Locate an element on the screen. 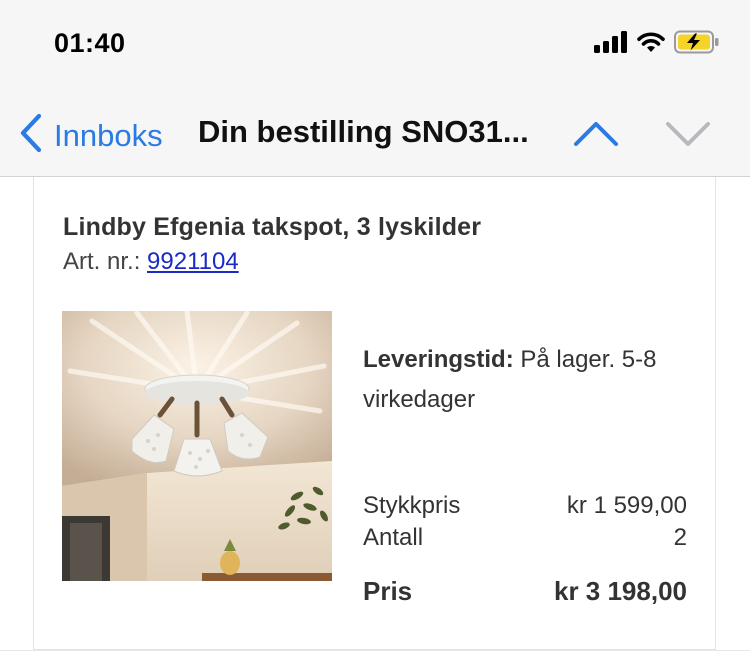 The image size is (750, 657). battery-charging-icon is located at coordinates (697, 44).